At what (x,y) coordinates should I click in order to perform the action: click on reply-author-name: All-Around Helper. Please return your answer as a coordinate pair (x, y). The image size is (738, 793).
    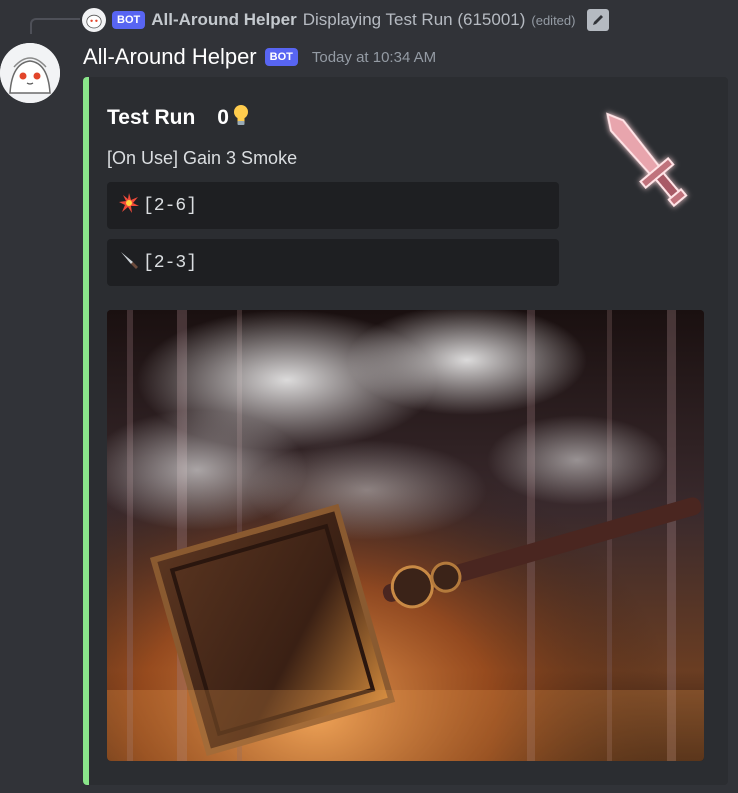
    Looking at the image, I should click on (223, 20).